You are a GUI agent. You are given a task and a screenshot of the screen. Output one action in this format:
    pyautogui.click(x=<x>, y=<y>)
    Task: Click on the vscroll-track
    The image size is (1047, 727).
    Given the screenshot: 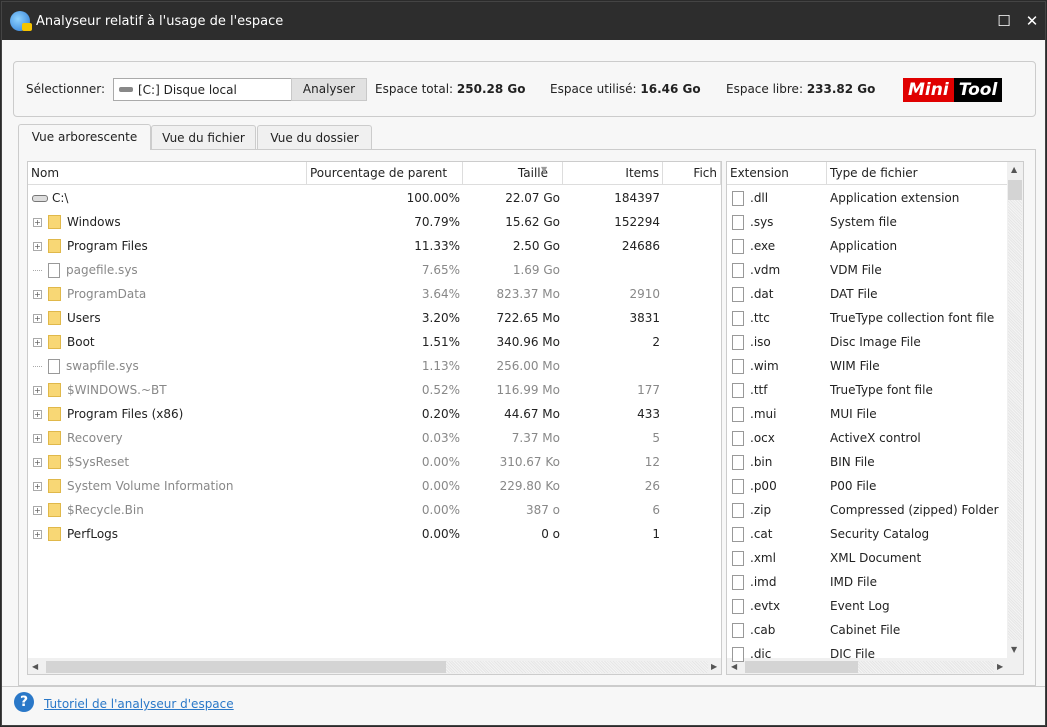 What is the action you would take?
    pyautogui.click(x=1015, y=420)
    